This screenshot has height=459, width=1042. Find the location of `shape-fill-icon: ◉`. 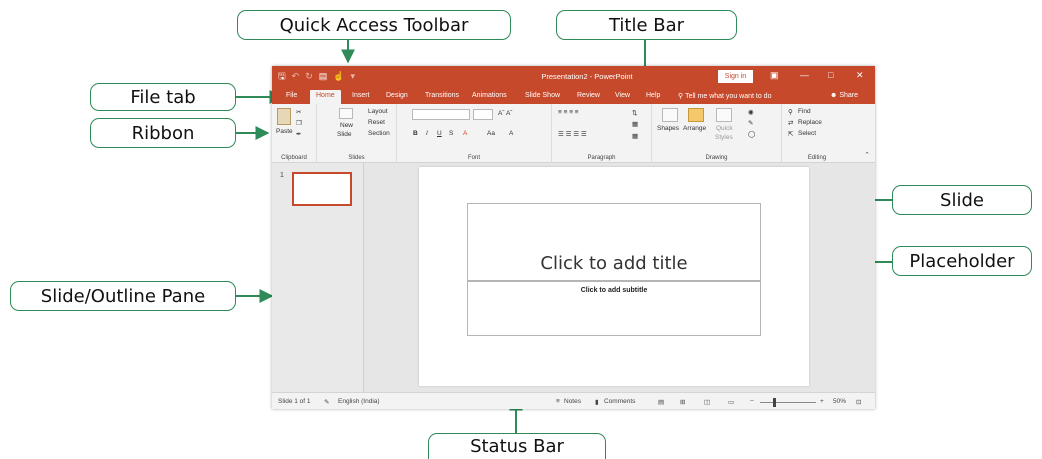

shape-fill-icon: ◉ is located at coordinates (751, 112).